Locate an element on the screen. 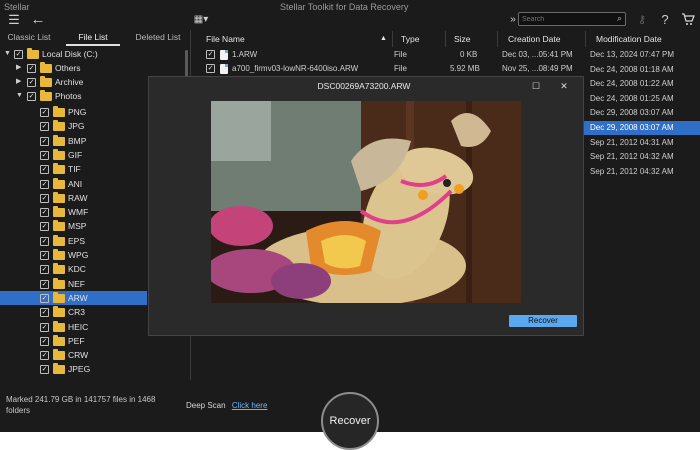 This screenshot has width=700, height=450. tree-item-crw: ✓ CRW is located at coordinates (73, 355).